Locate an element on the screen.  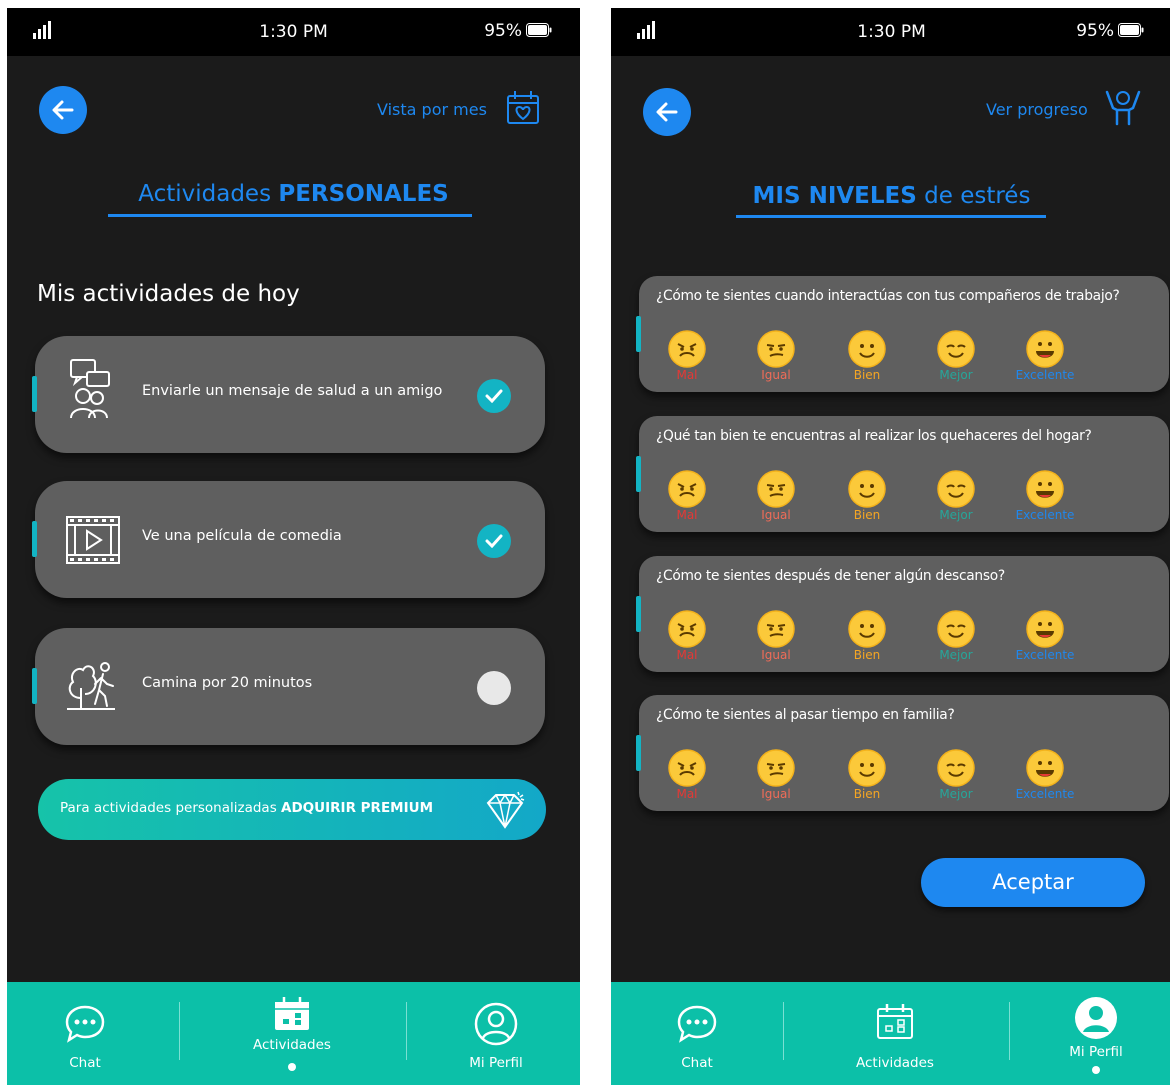
title-regular: Actividades is located at coordinates (208, 194).